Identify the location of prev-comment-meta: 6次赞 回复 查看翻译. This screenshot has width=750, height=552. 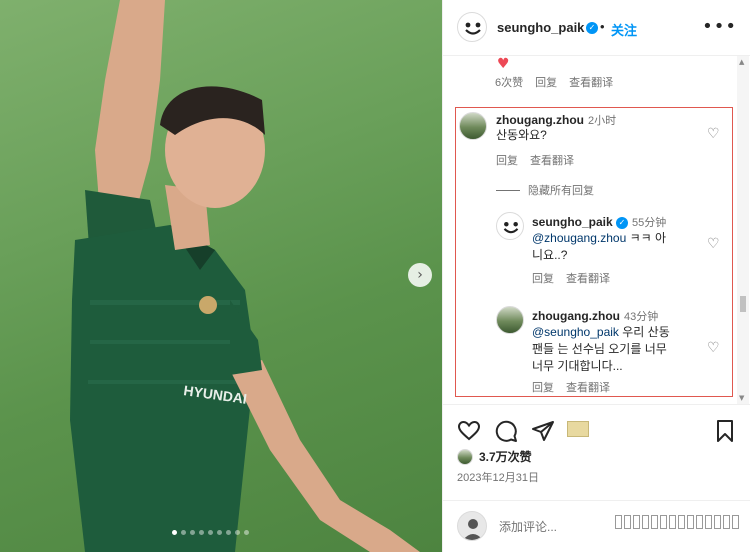
(554, 82).